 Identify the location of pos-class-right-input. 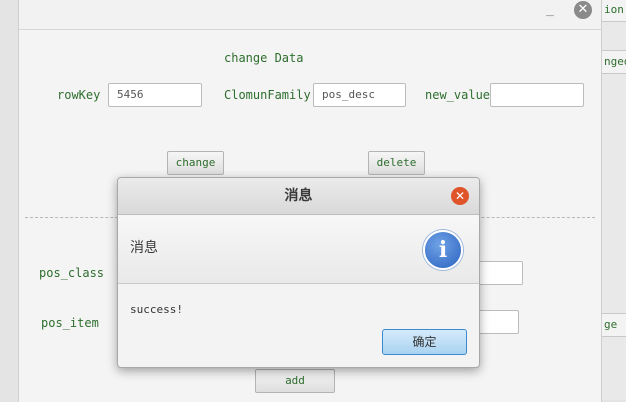
(500, 273).